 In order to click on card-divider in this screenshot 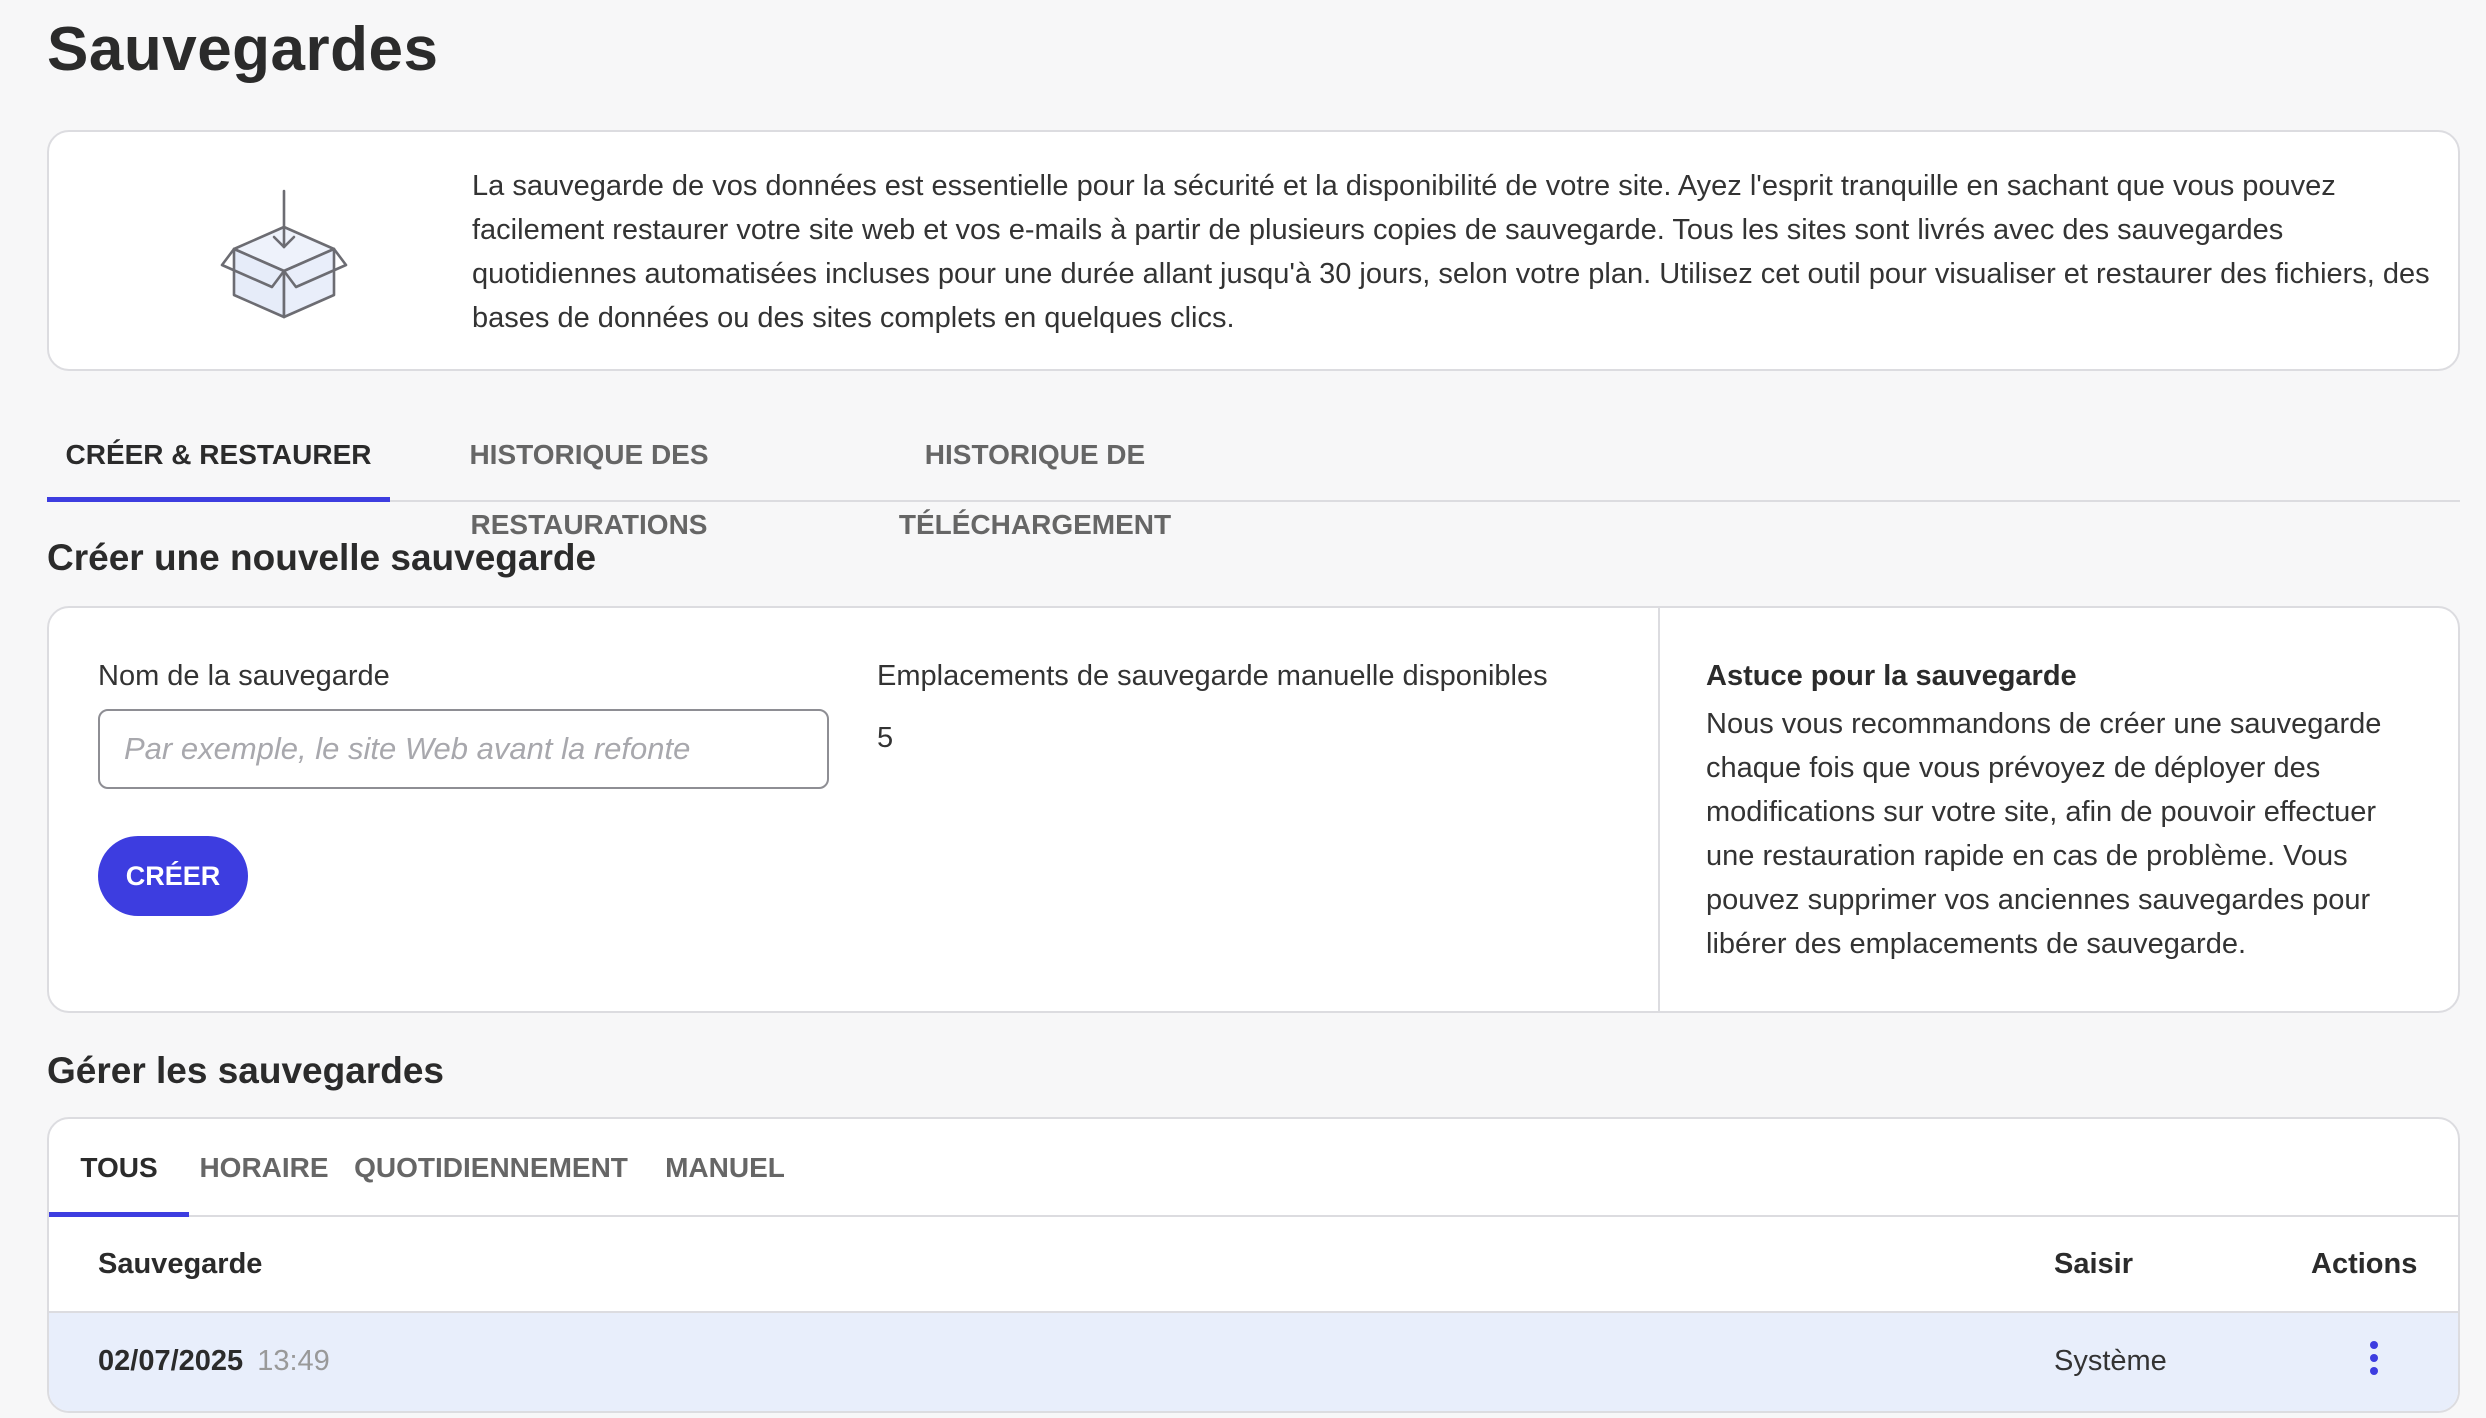, I will do `click(1659, 809)`.